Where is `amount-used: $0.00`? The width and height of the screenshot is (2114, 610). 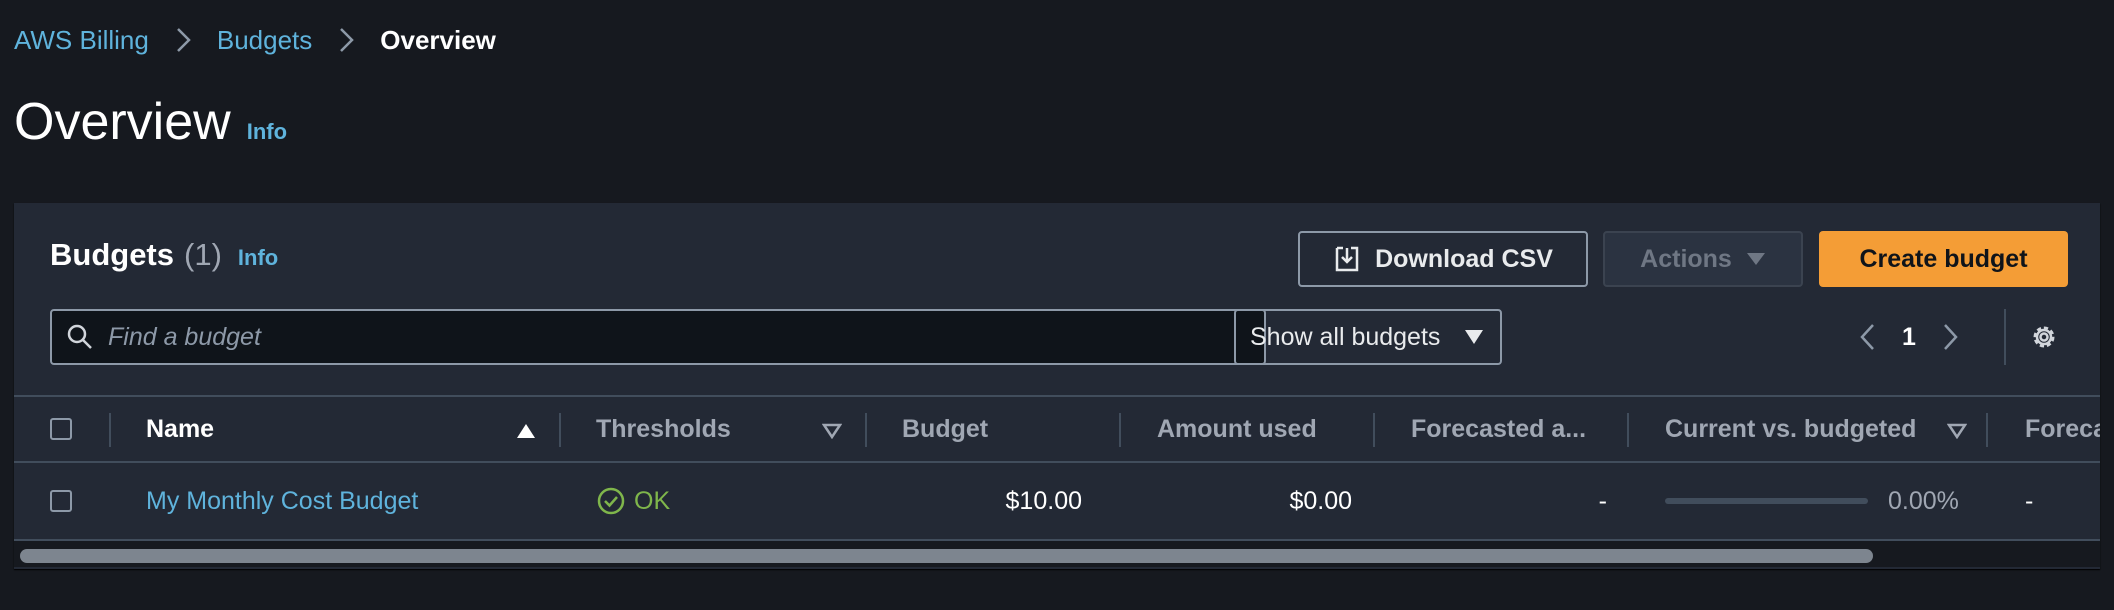
amount-used: $0.00 is located at coordinates (1320, 500).